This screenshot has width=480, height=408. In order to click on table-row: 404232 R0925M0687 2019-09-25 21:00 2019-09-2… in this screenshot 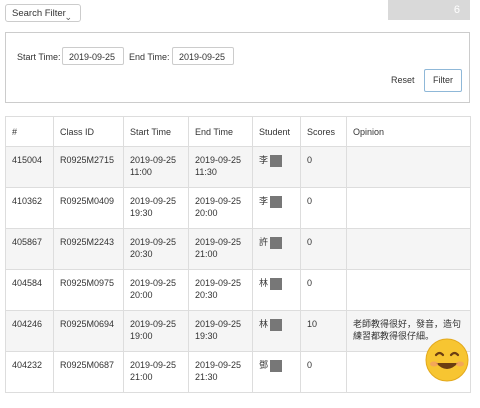, I will do `click(238, 372)`.